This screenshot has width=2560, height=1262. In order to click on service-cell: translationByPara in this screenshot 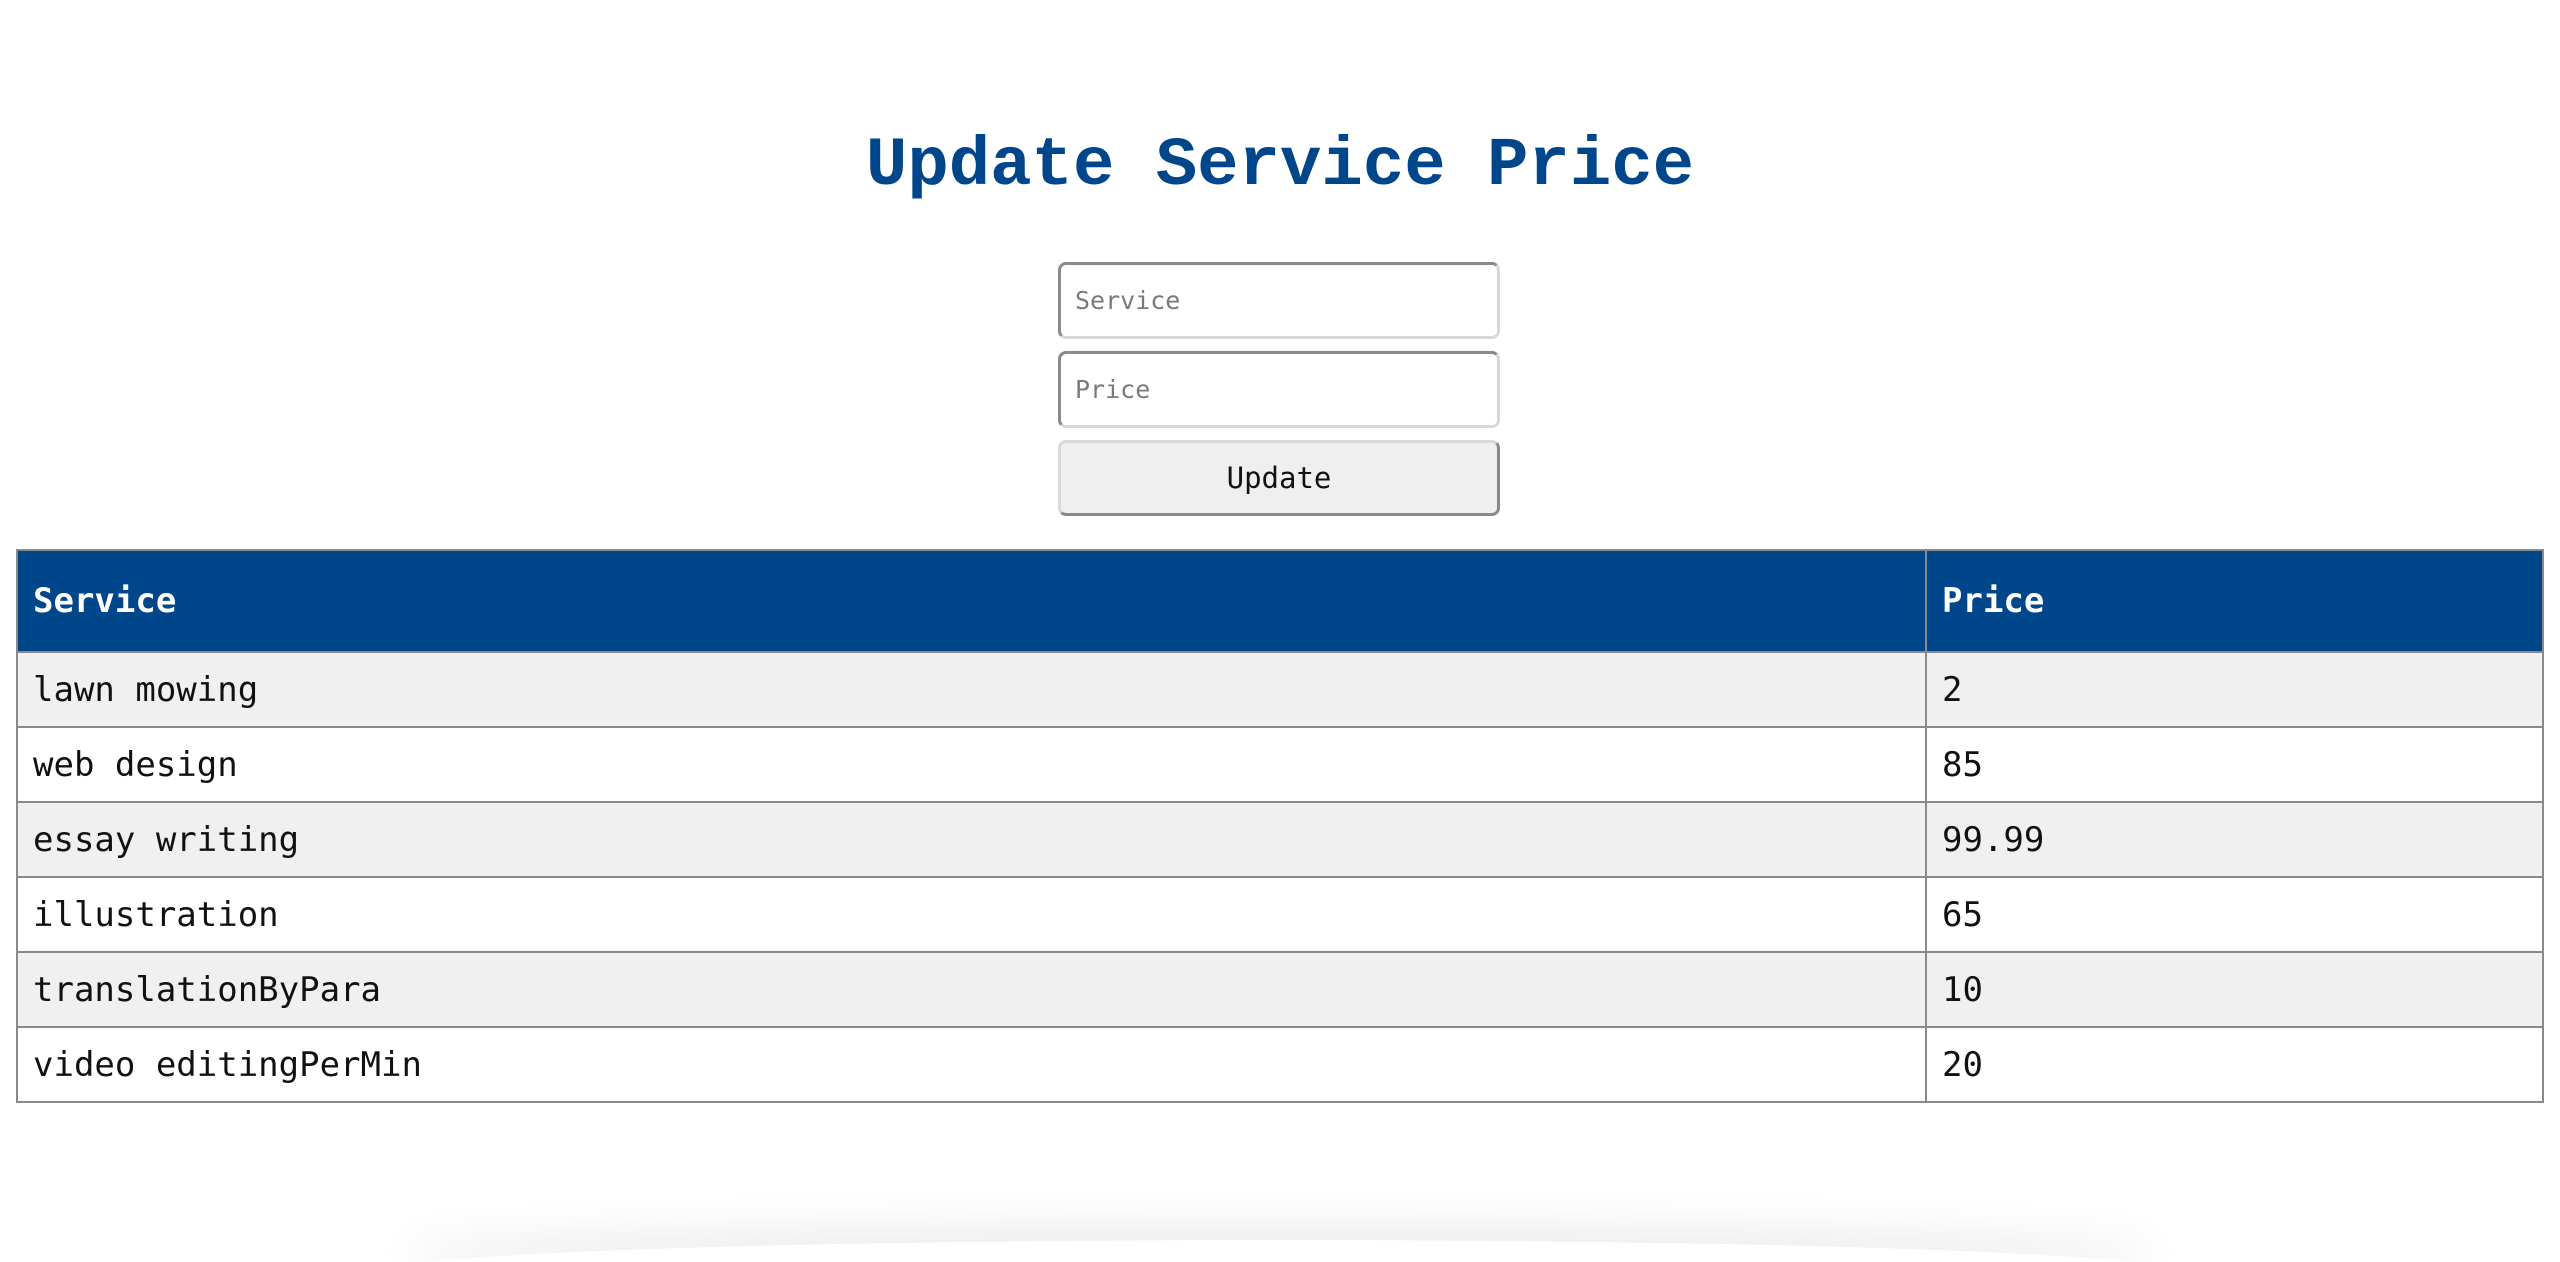, I will do `click(971, 989)`.